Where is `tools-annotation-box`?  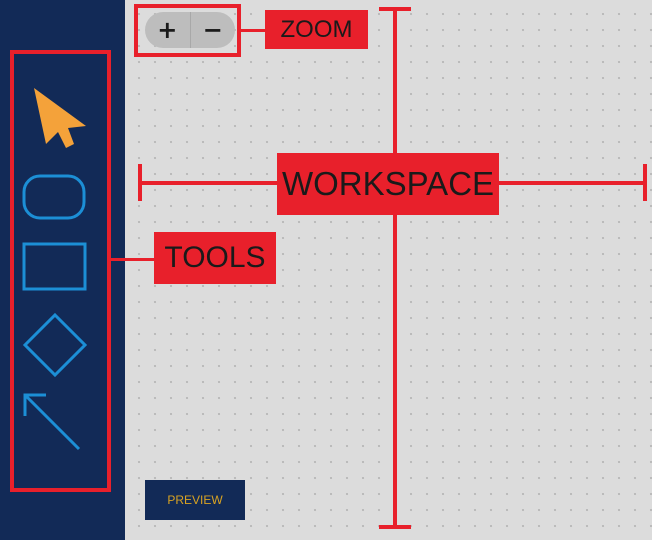 tools-annotation-box is located at coordinates (60, 271).